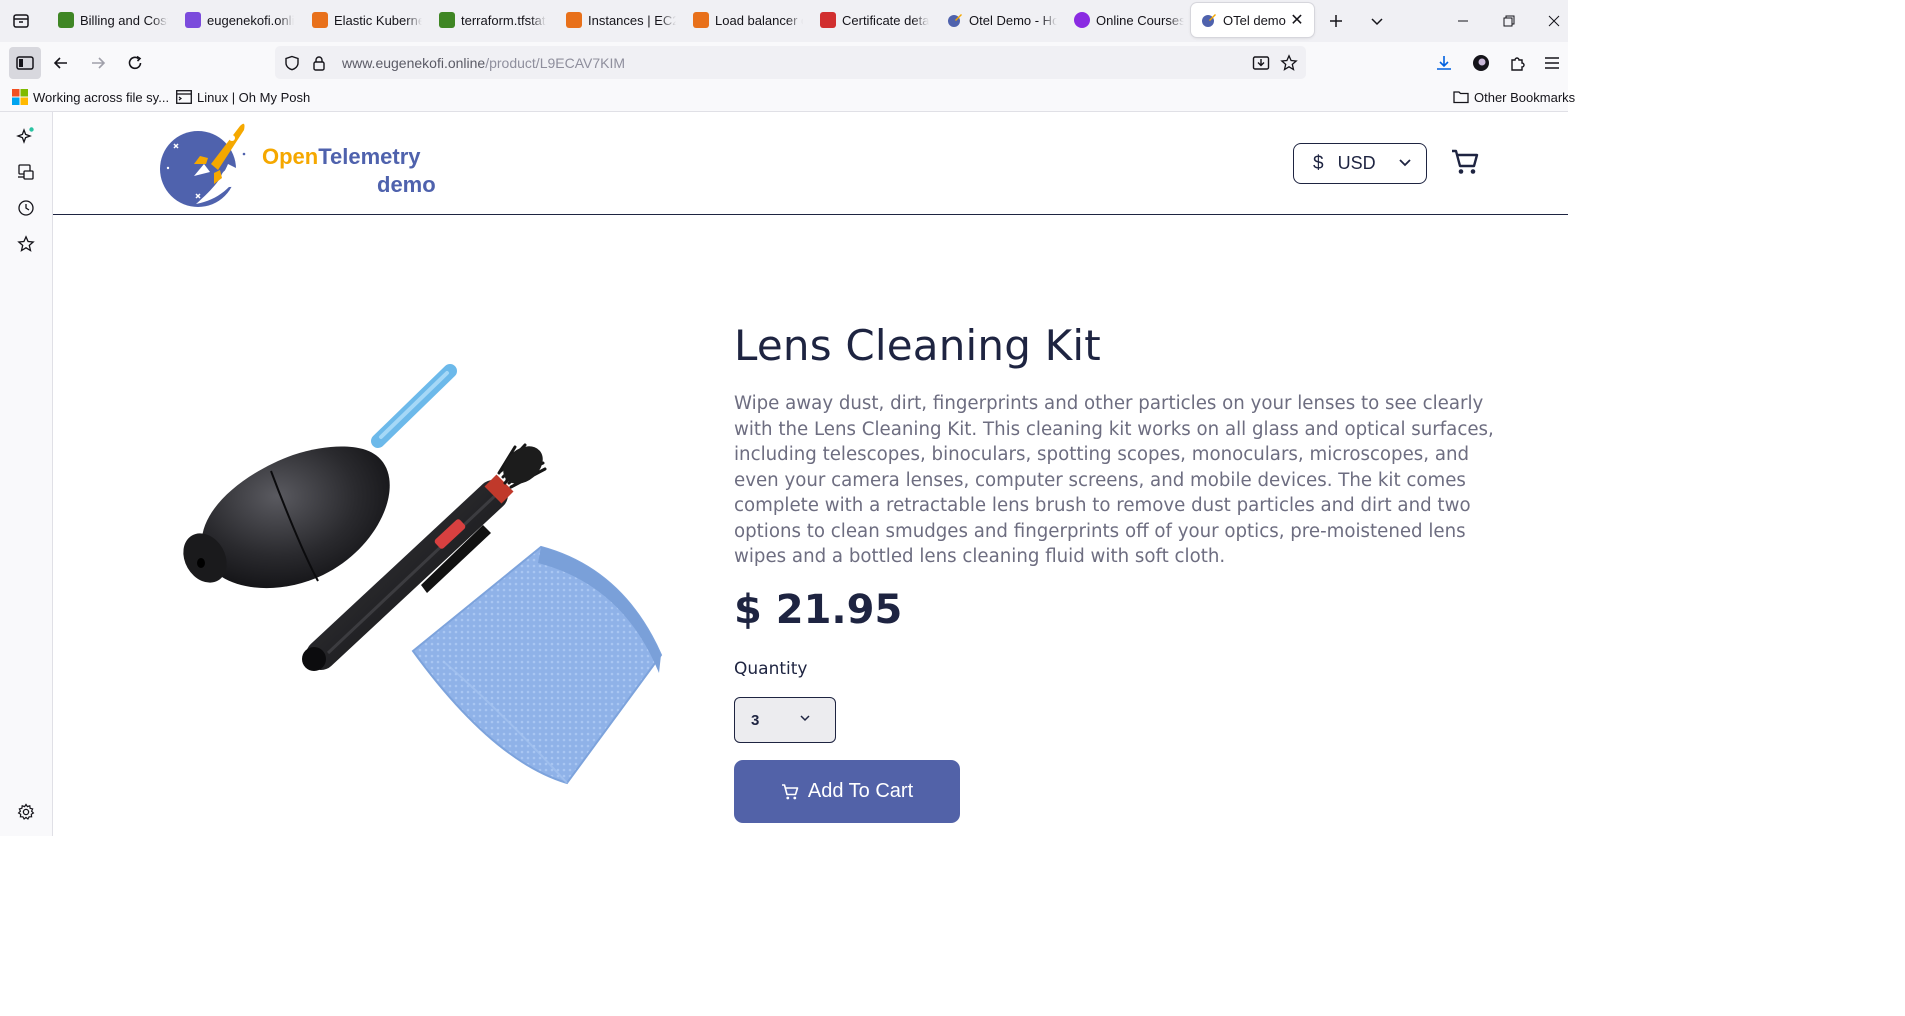 The width and height of the screenshot is (1905, 1016). Describe the element at coordinates (369, 156) in the screenshot. I see `logo-word-telemetry: Telemetry` at that location.